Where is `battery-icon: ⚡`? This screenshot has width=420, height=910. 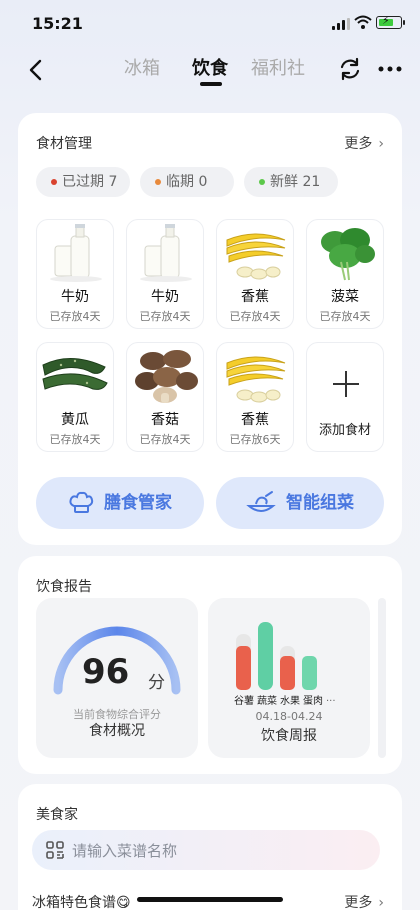 battery-icon: ⚡ is located at coordinates (390, 21).